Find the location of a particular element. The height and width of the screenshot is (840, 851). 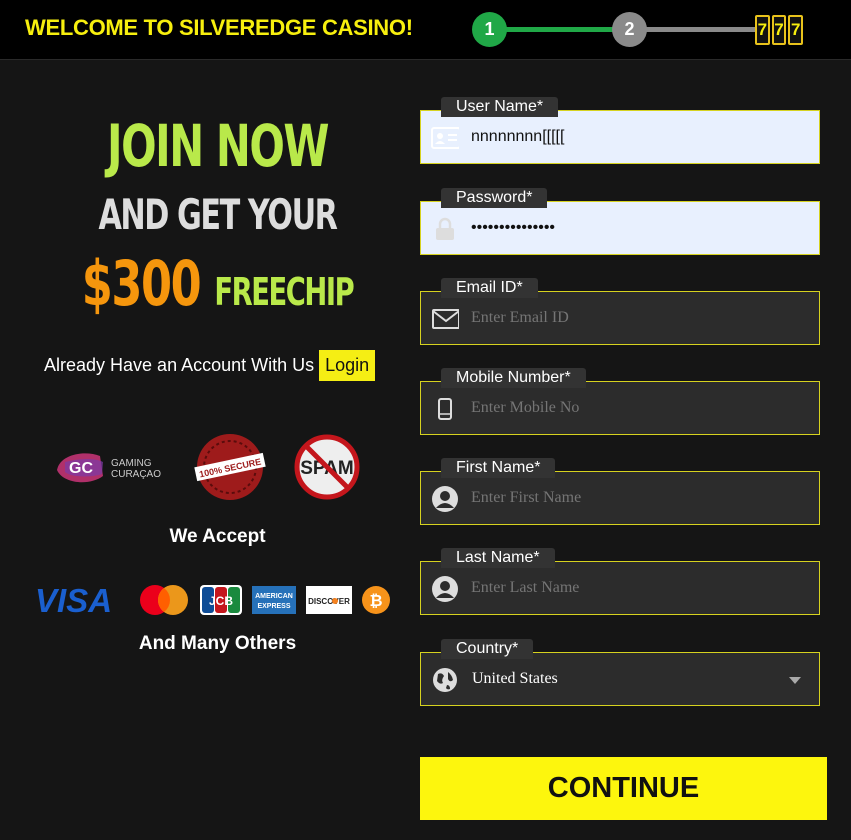

email-field: Email ID* is located at coordinates (620, 311).